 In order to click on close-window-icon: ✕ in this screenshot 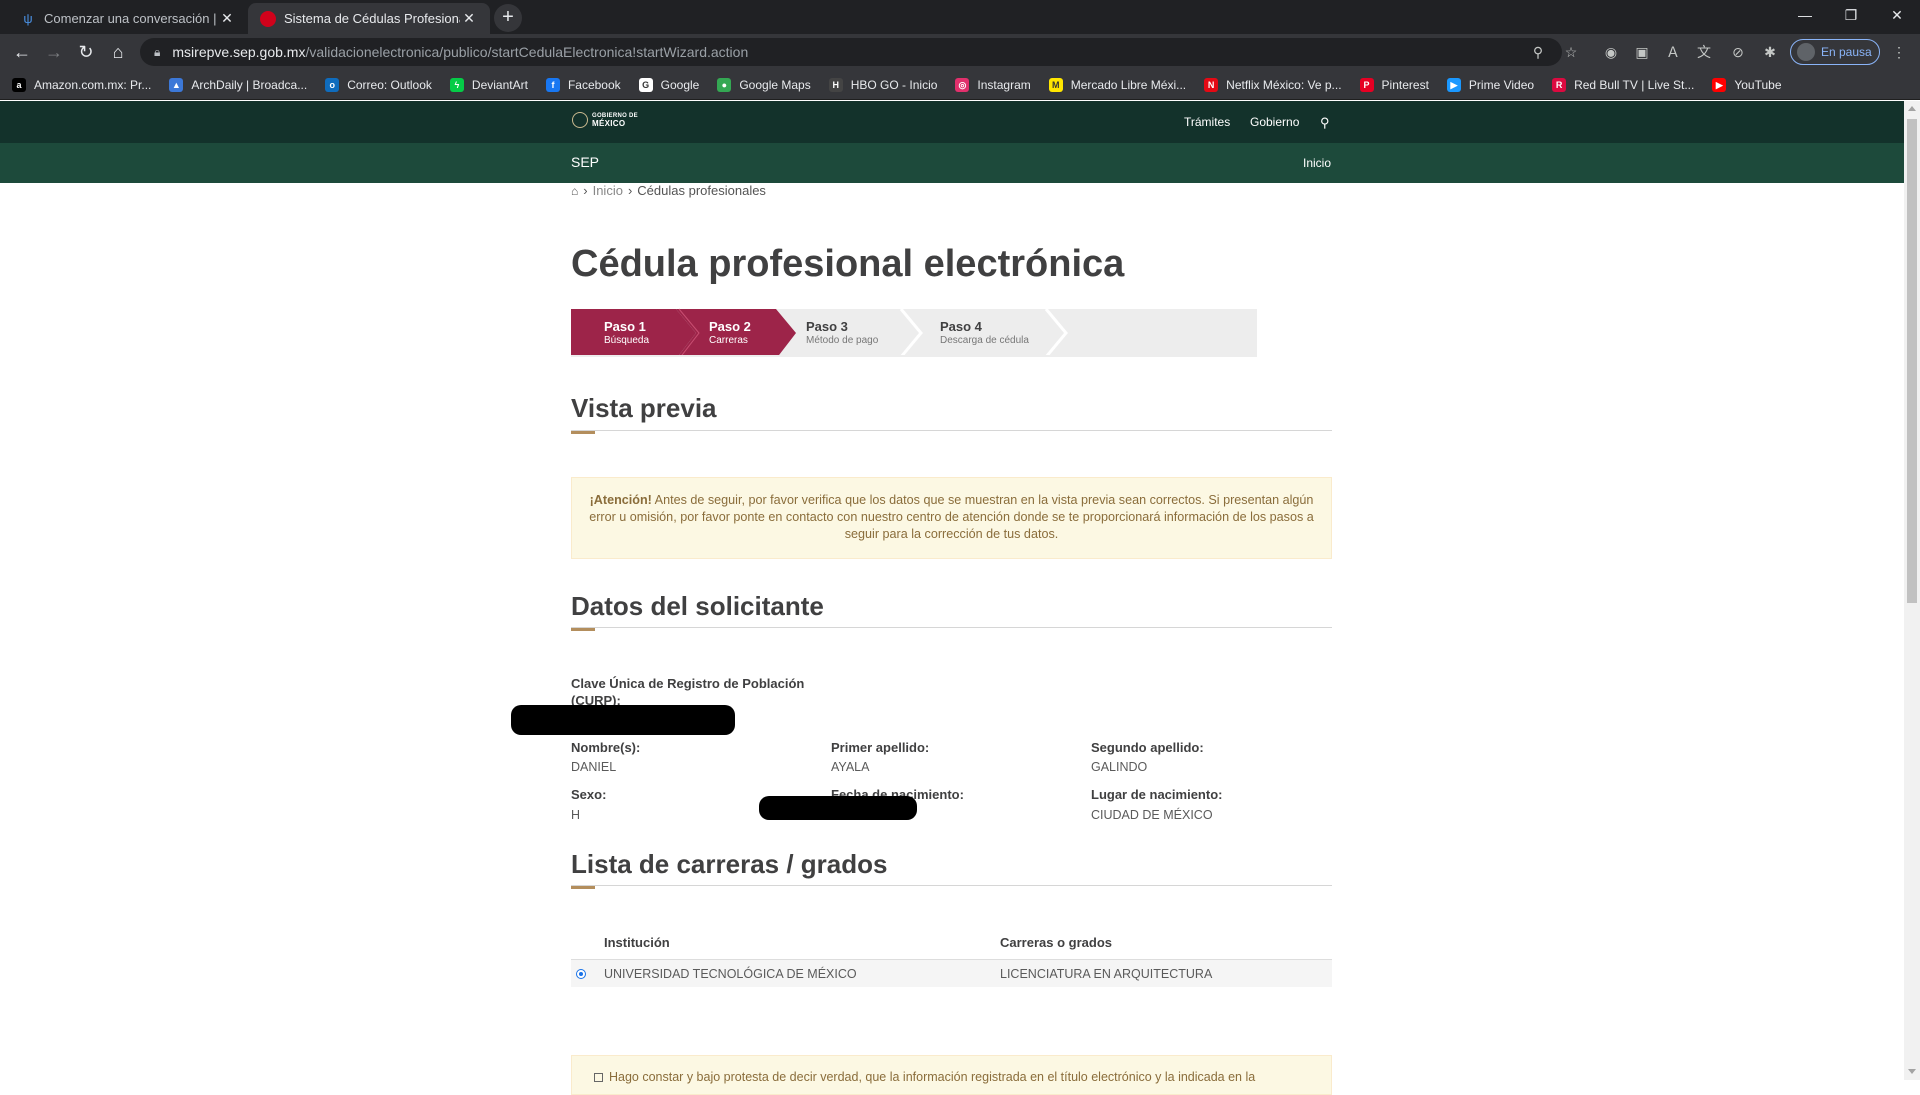, I will do `click(1897, 15)`.